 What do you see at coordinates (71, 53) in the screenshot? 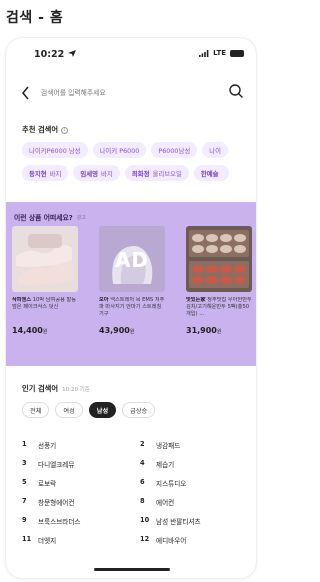
I see `location-arrow-icon` at bounding box center [71, 53].